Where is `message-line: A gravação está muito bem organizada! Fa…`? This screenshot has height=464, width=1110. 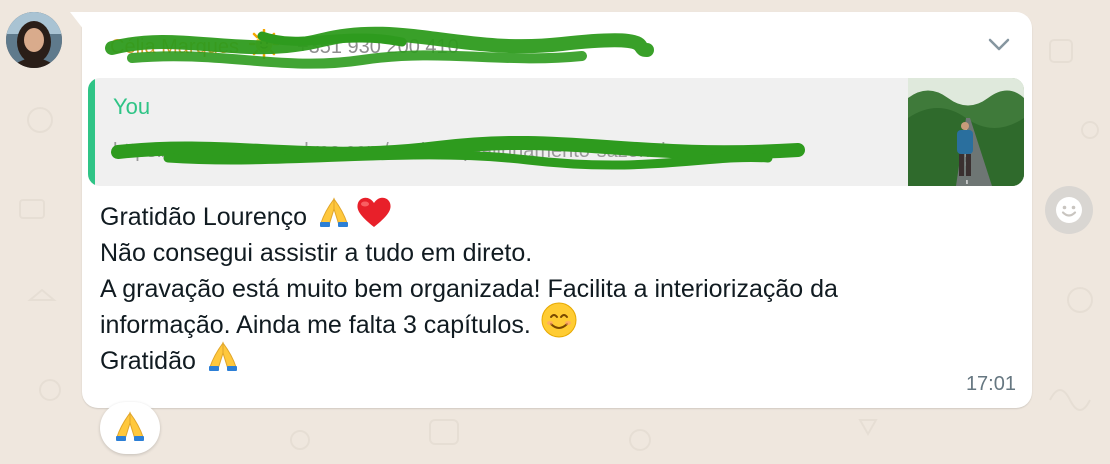
message-line: A gravação está muito bem organizada! Fa… is located at coordinates (469, 289).